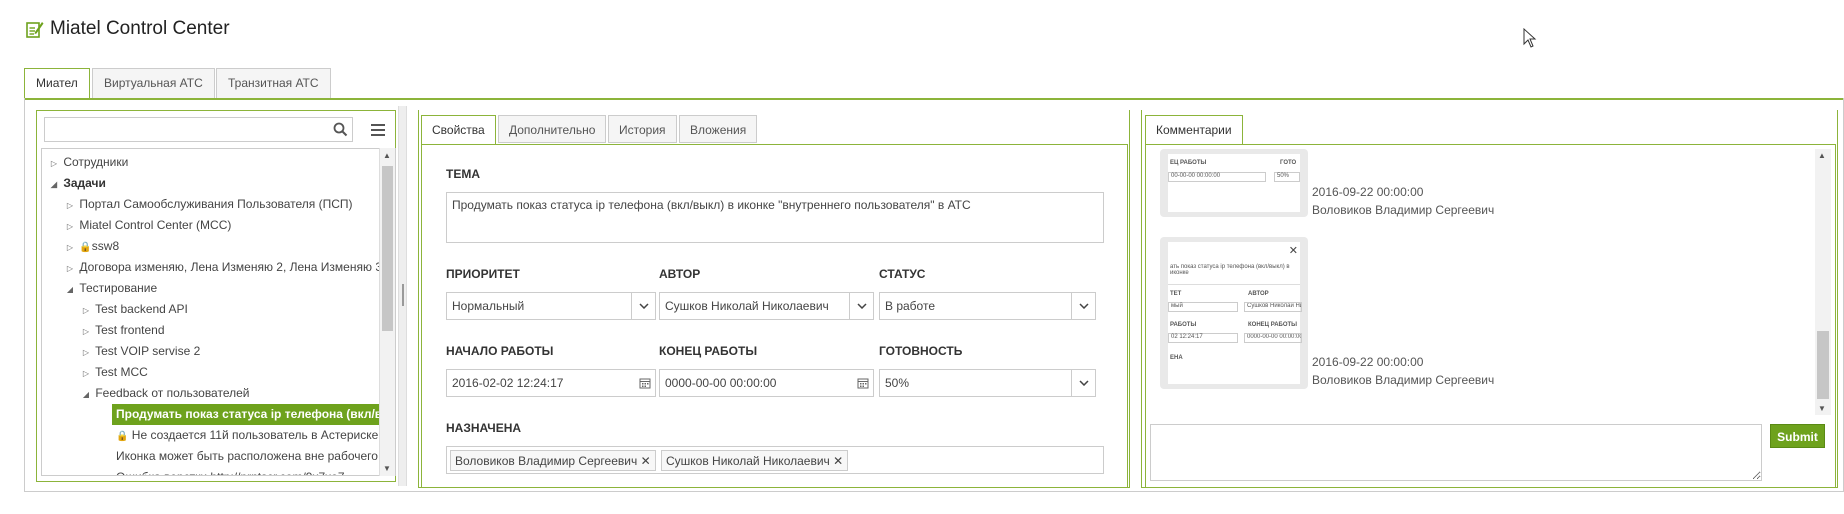 Image resolution: width=1844 pixels, height=514 pixels. What do you see at coordinates (273, 83) in the screenshot?
I see `tab-transit-ats: Транзитная АТС` at bounding box center [273, 83].